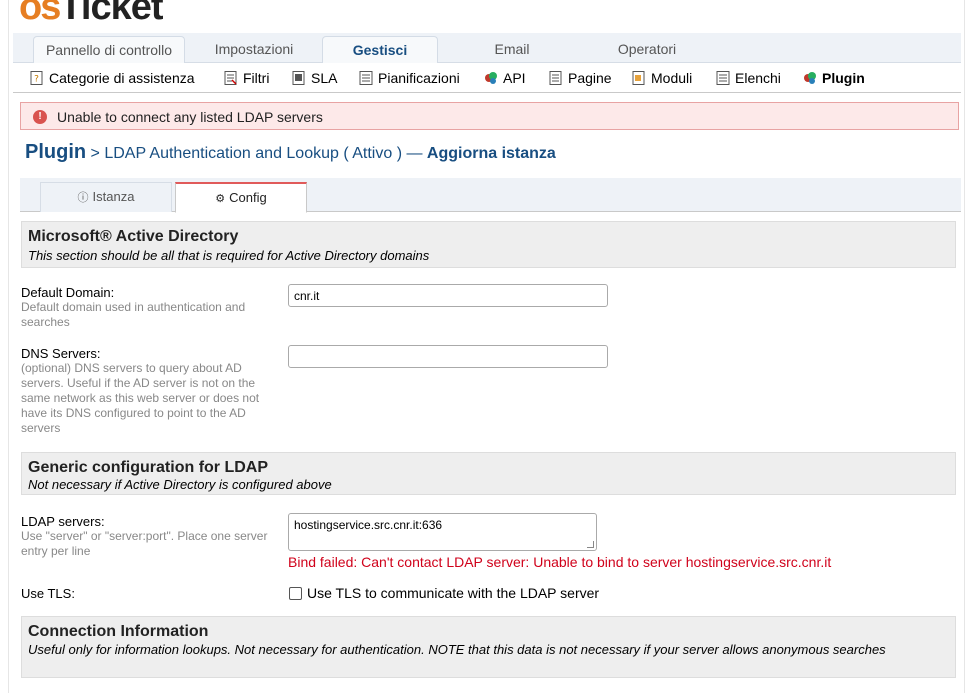 The height and width of the screenshot is (693, 973). I want to click on tab-settings-label: Impostazioni, so click(254, 49).